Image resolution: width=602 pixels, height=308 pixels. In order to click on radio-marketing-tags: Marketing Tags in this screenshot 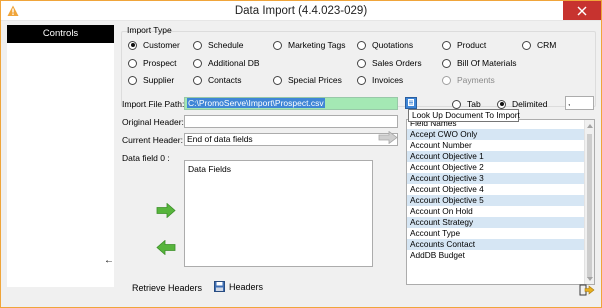, I will do `click(309, 45)`.